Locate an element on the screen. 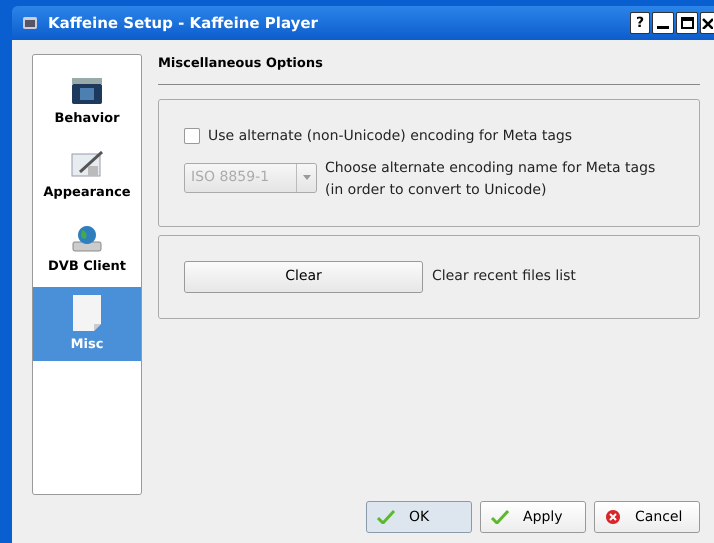 Image resolution: width=714 pixels, height=543 pixels. close-button is located at coordinates (707, 23).